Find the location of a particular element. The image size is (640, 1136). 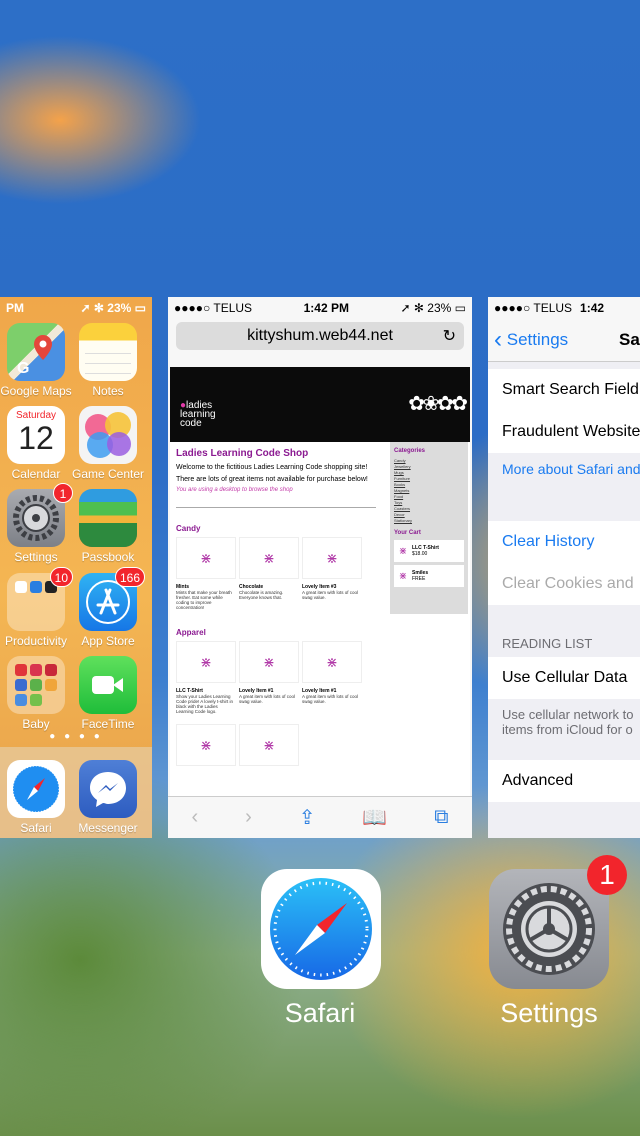

app-calendar: Saturday 12 Calendar is located at coordinates (37, 443).